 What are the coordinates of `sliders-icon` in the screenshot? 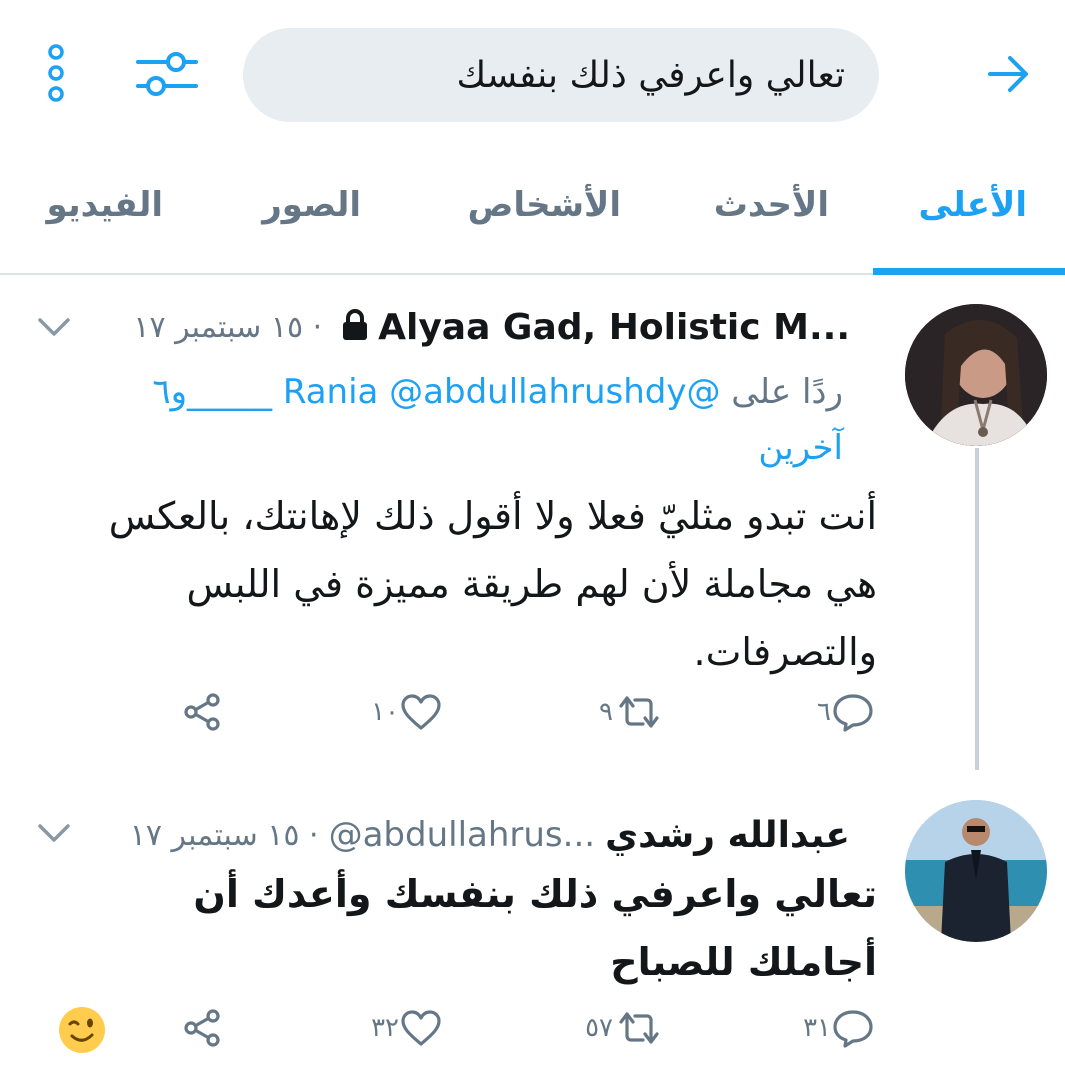 It's located at (167, 74).